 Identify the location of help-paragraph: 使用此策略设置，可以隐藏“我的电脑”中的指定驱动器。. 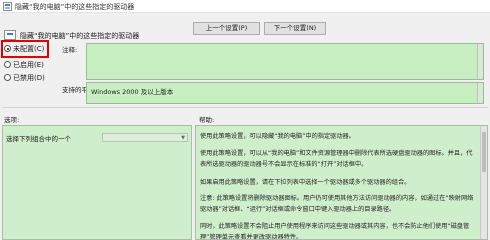
(277, 136).